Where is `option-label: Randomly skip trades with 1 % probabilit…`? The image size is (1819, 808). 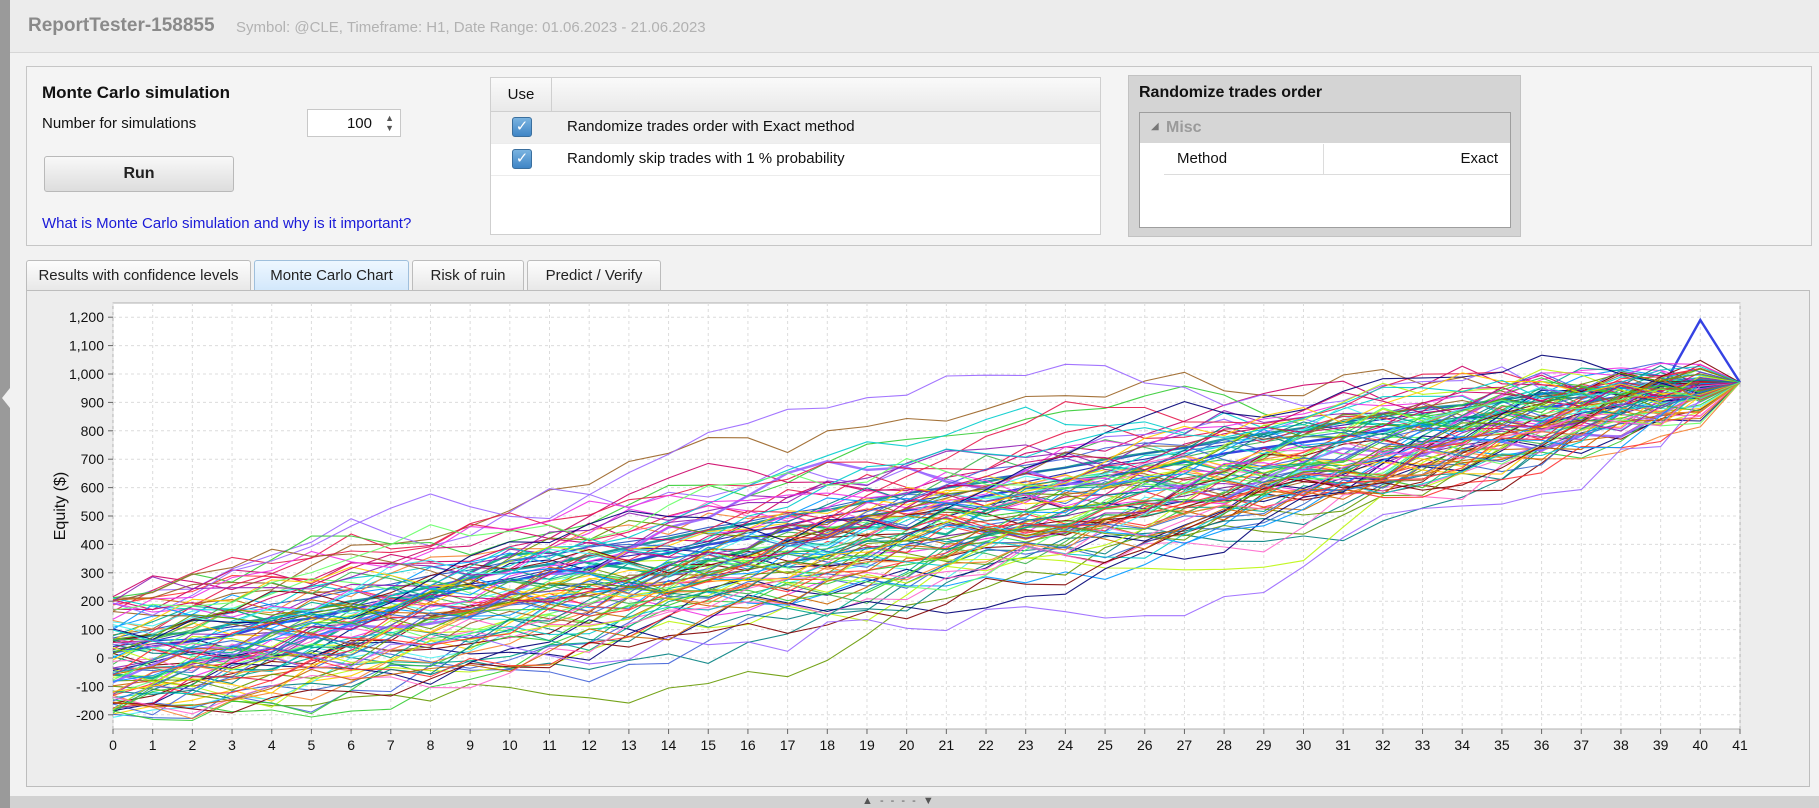 option-label: Randomly skip trades with 1 % probabilit… is located at coordinates (706, 158).